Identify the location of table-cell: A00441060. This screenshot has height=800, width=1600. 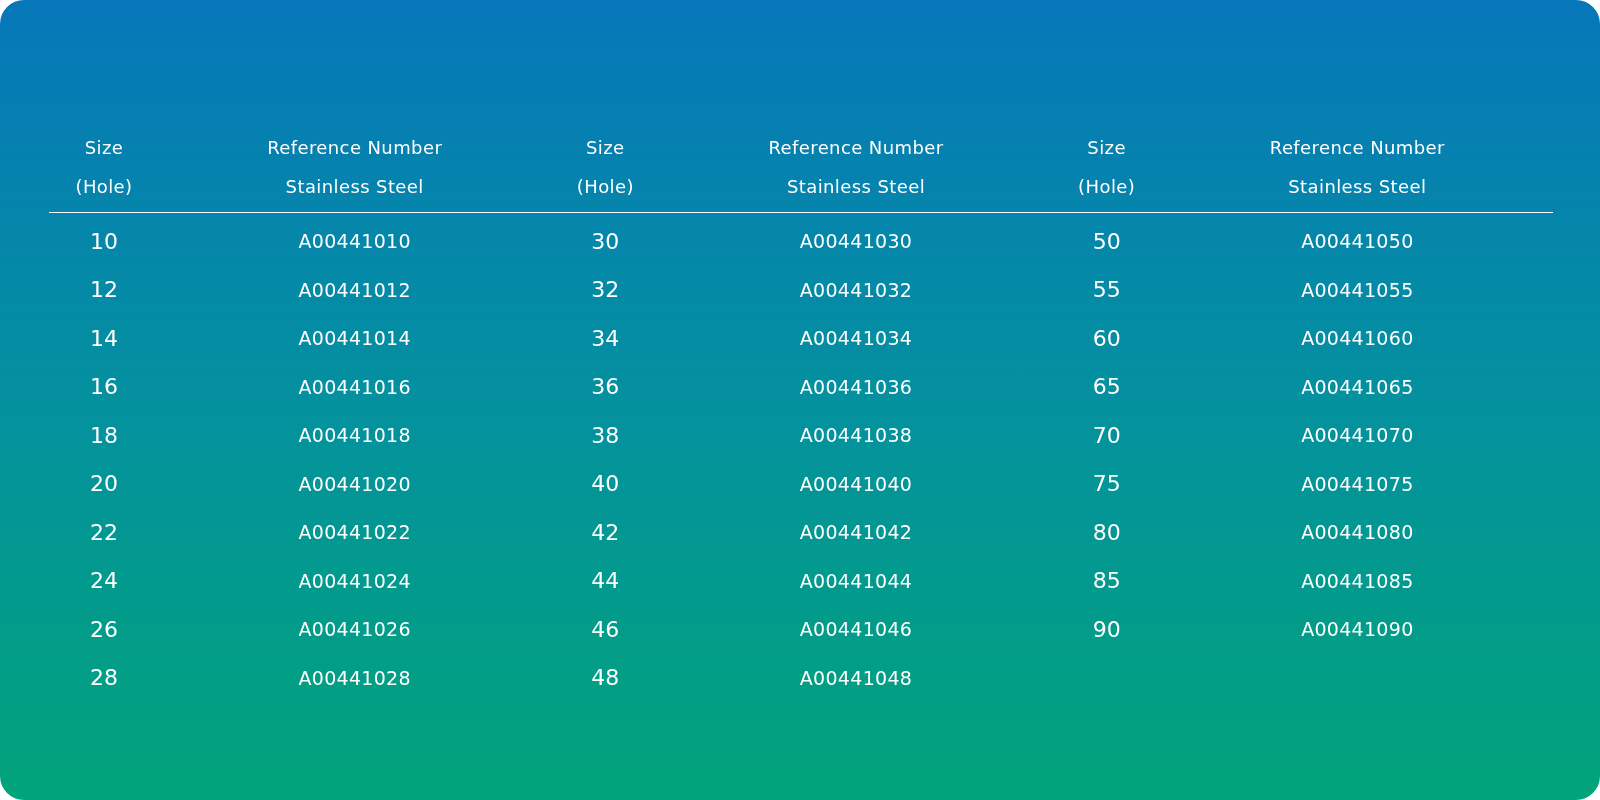
(1357, 338).